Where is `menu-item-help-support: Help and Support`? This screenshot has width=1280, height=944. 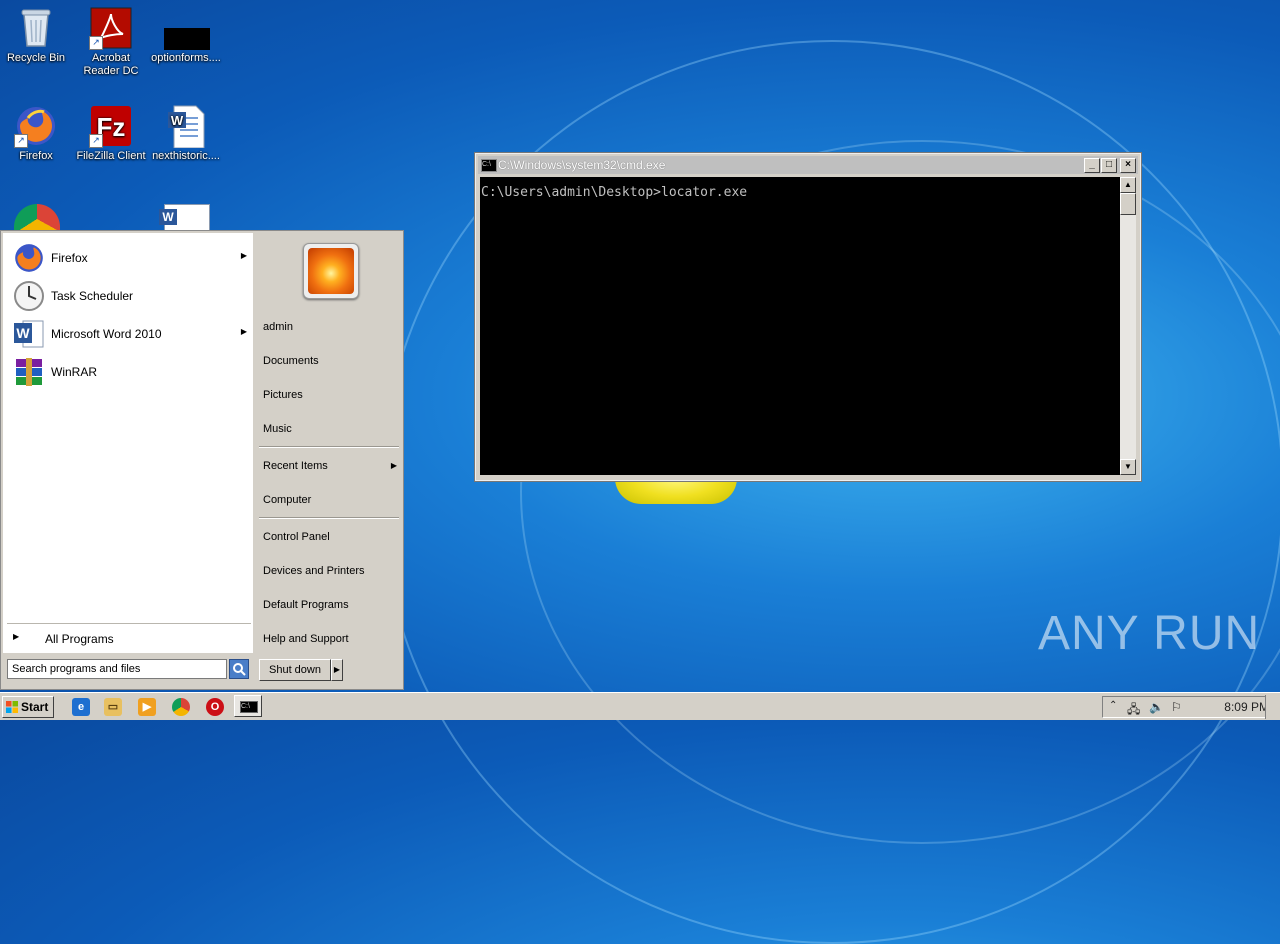
menu-item-help-support: Help and Support is located at coordinates (332, 643).